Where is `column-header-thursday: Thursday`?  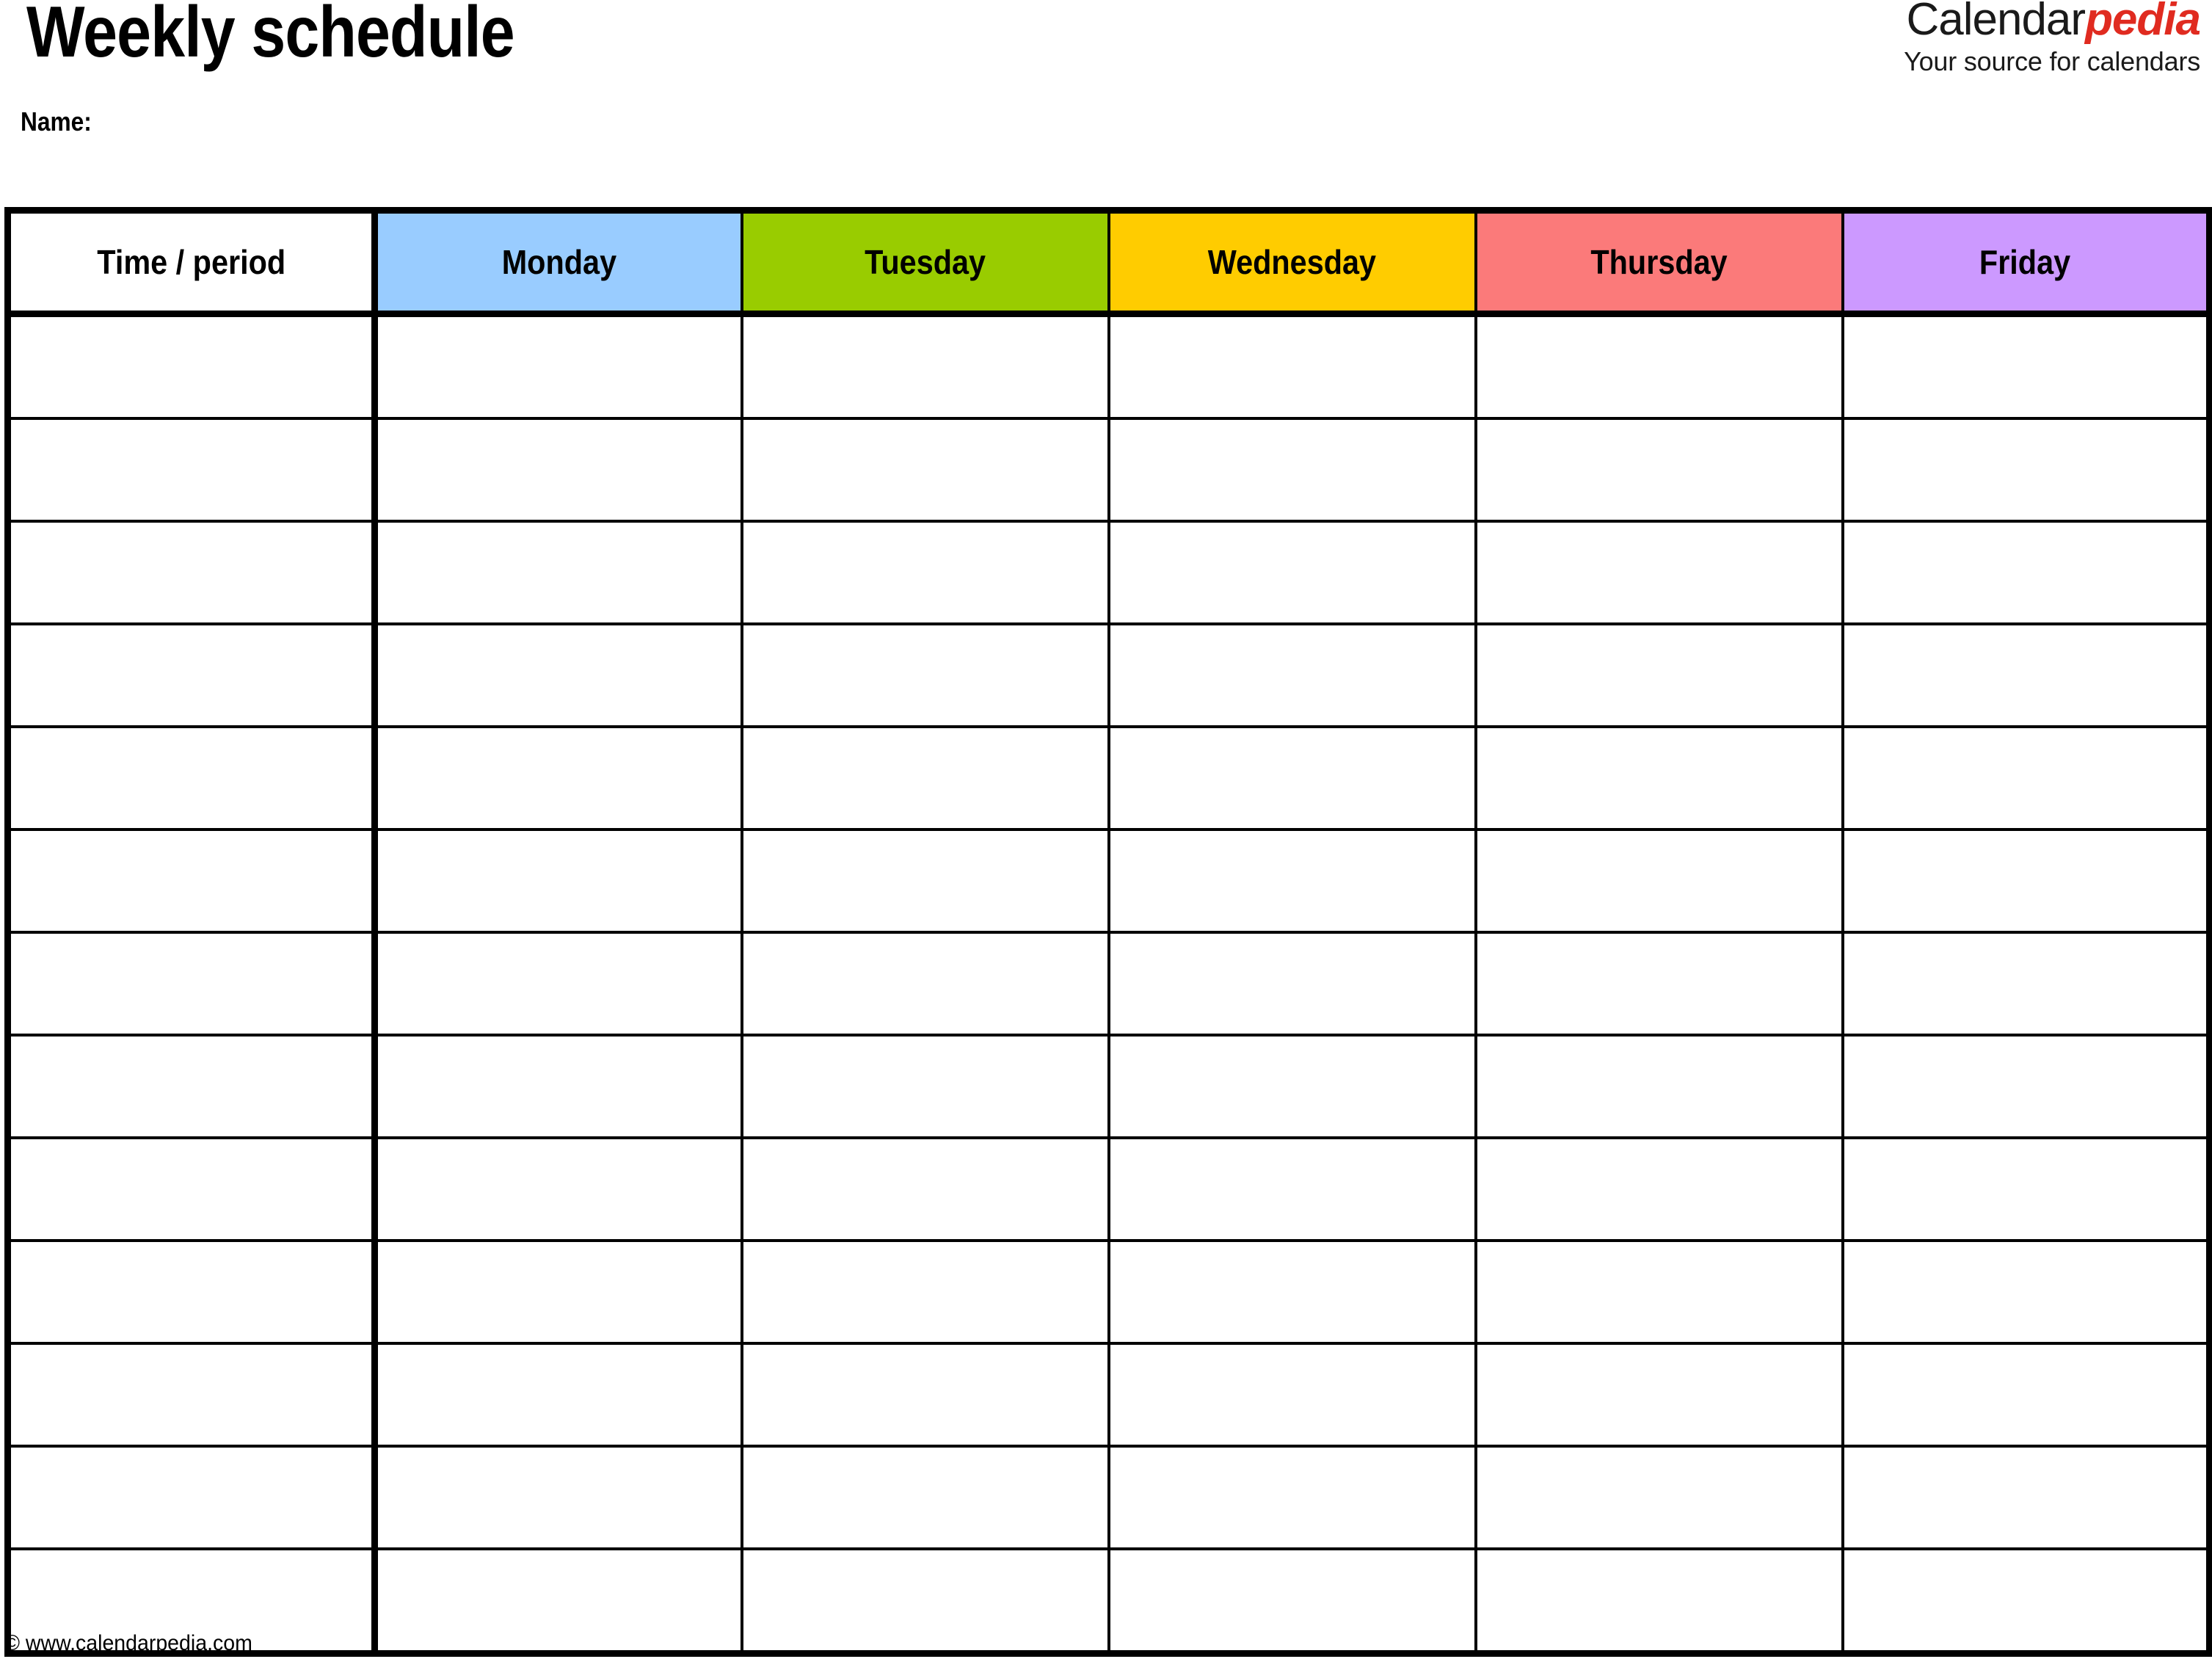
column-header-thursday: Thursday is located at coordinates (1659, 263).